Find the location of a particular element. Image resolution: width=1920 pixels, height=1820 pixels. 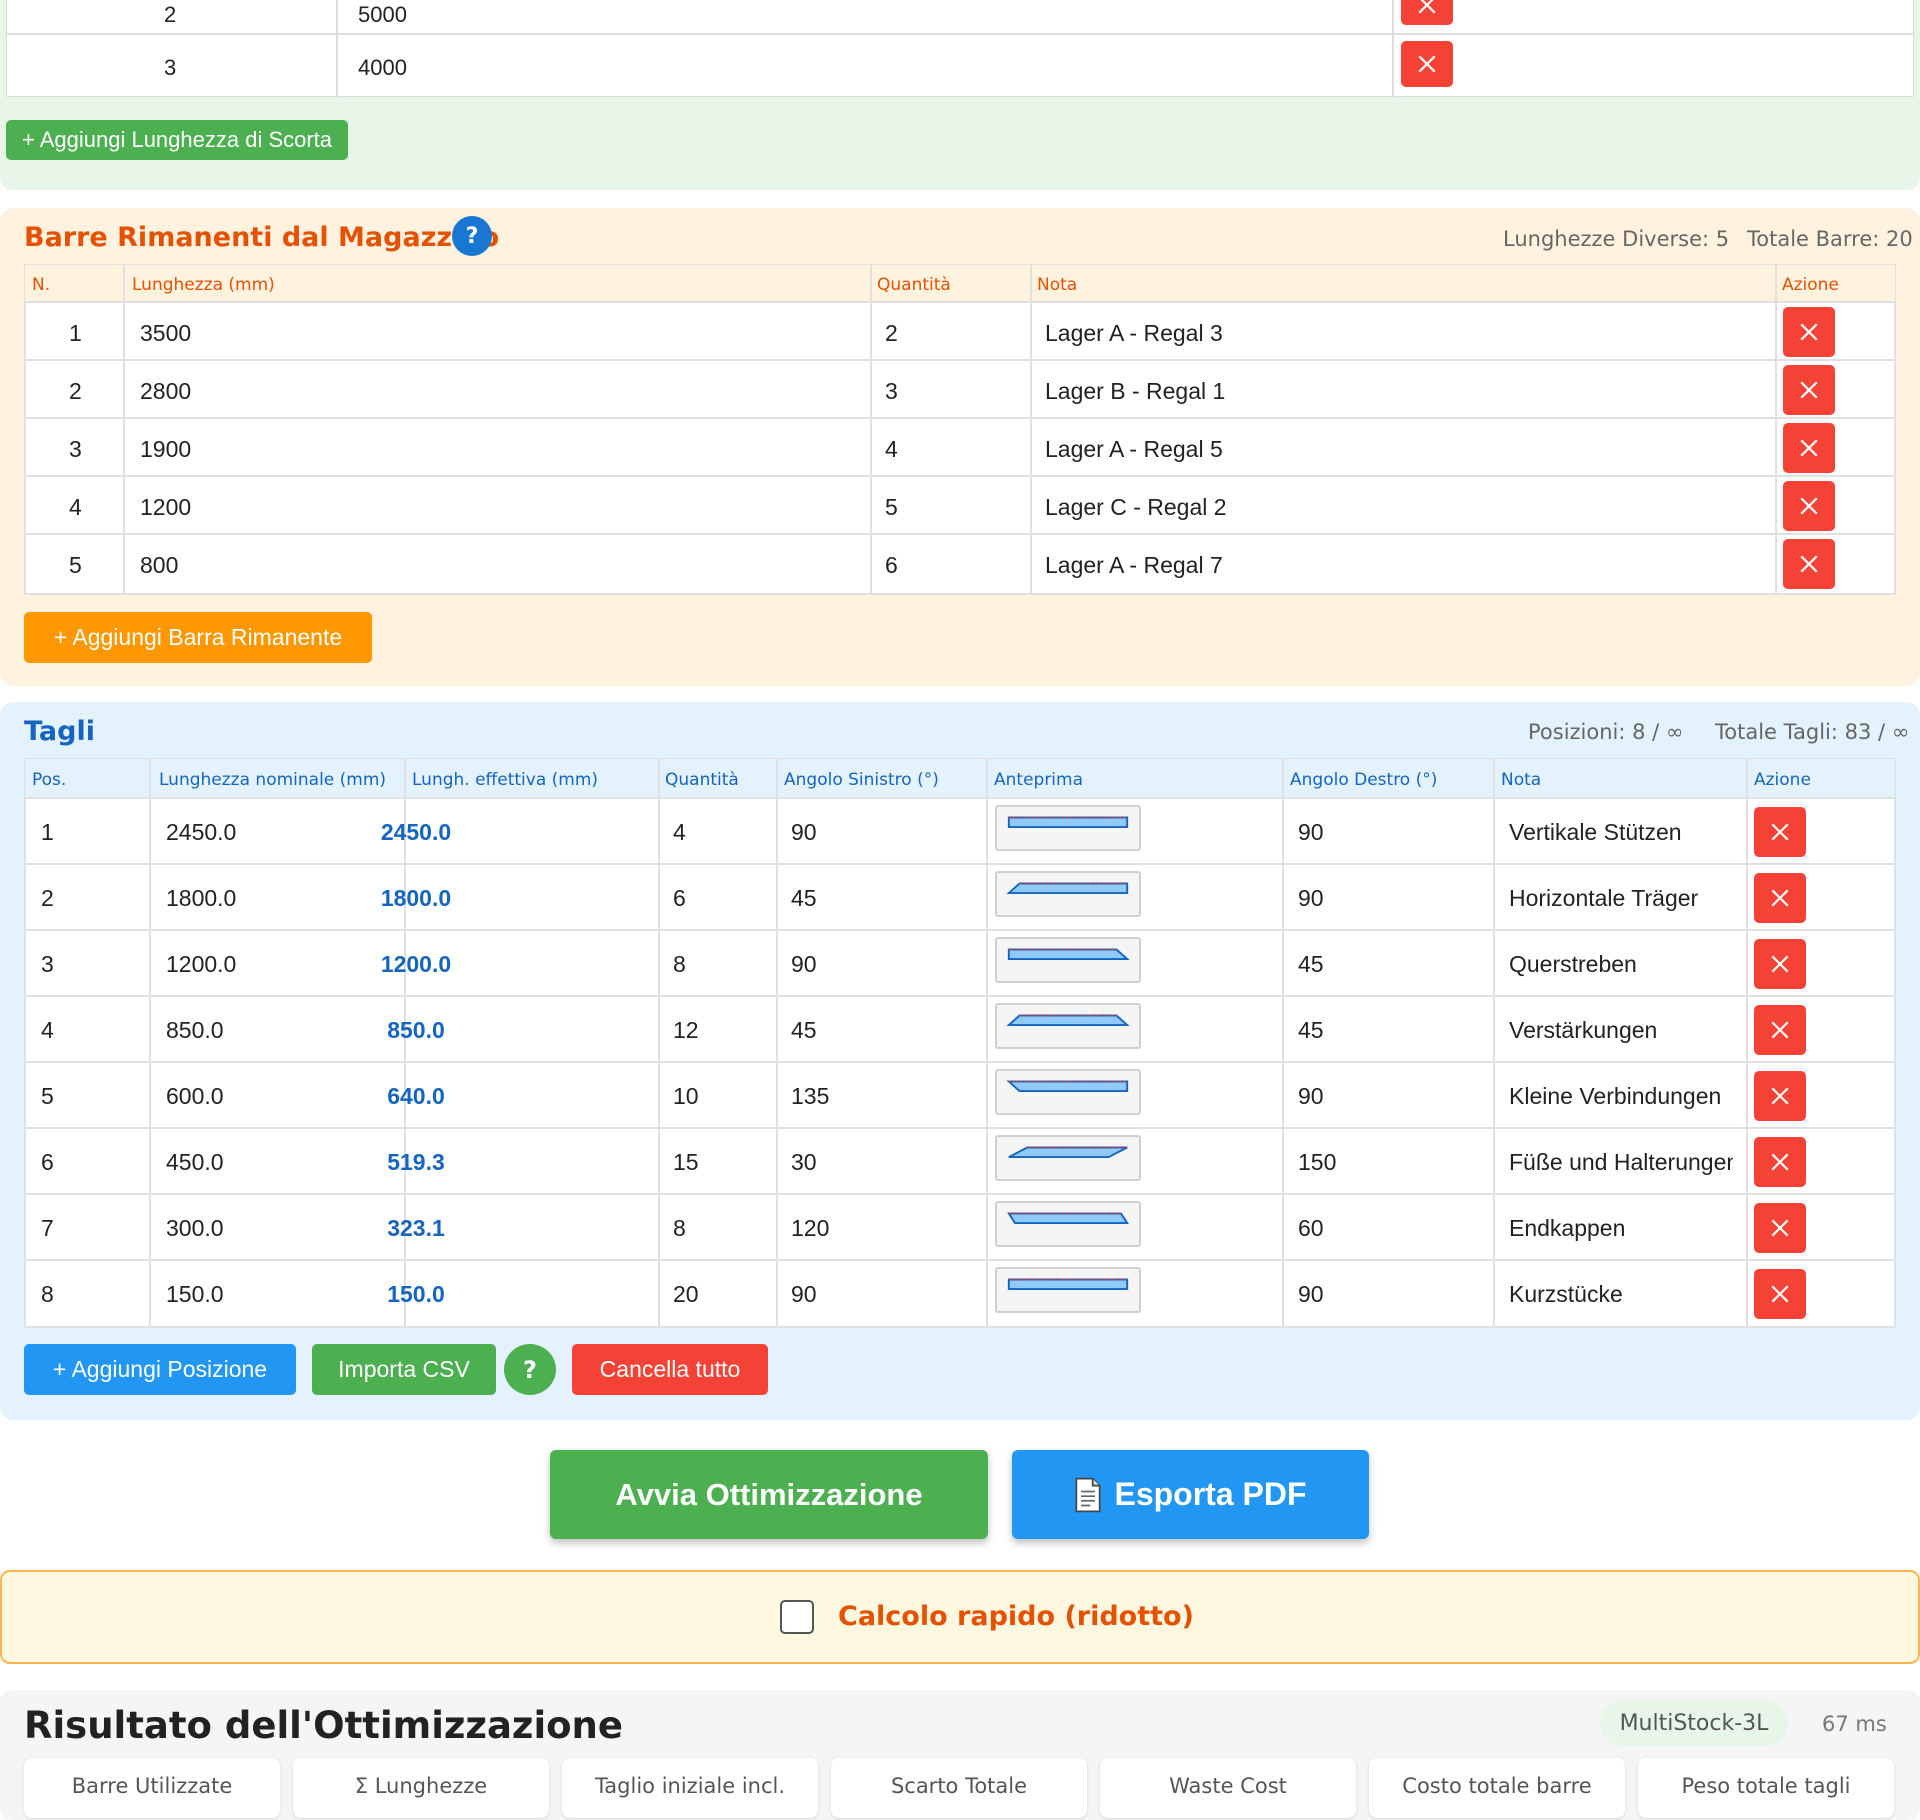

add-position-button: + Aggiungi Posizione is located at coordinates (160, 1369).